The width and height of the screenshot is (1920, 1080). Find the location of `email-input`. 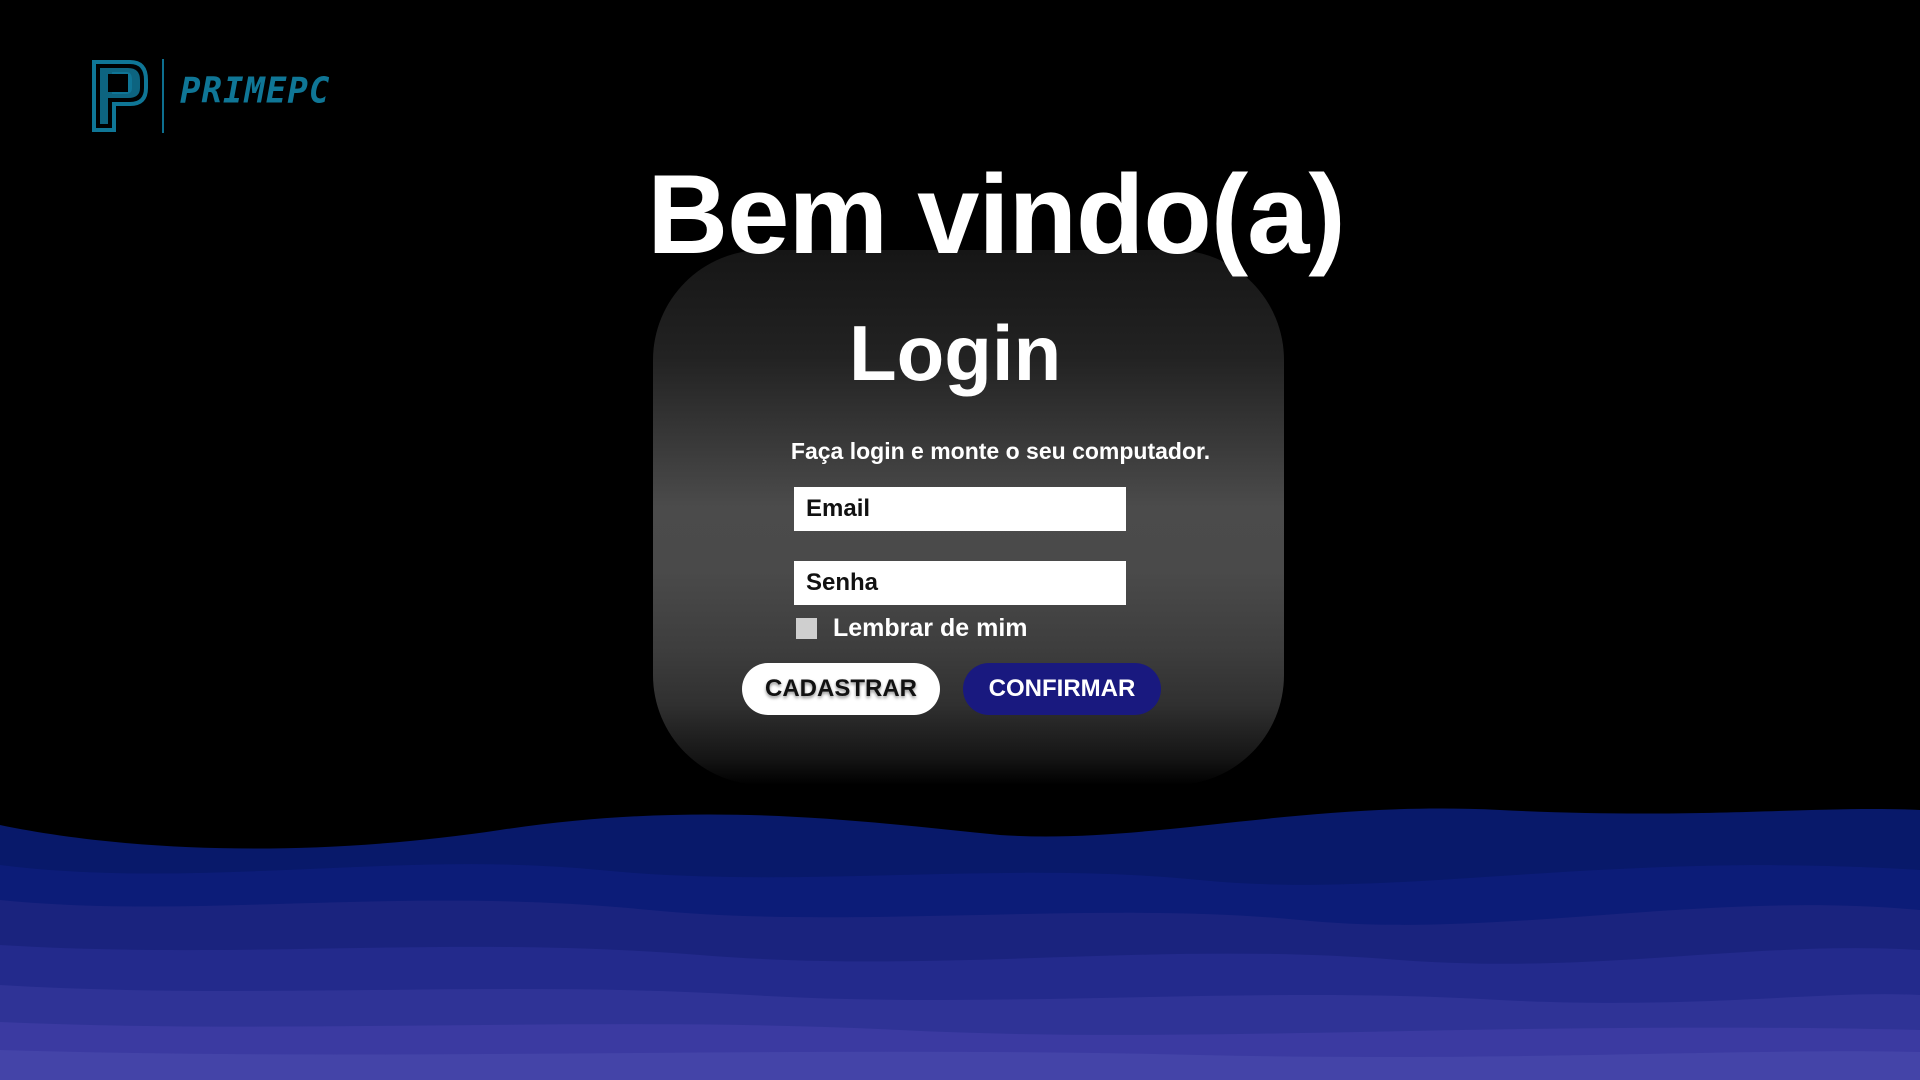

email-input is located at coordinates (960, 509).